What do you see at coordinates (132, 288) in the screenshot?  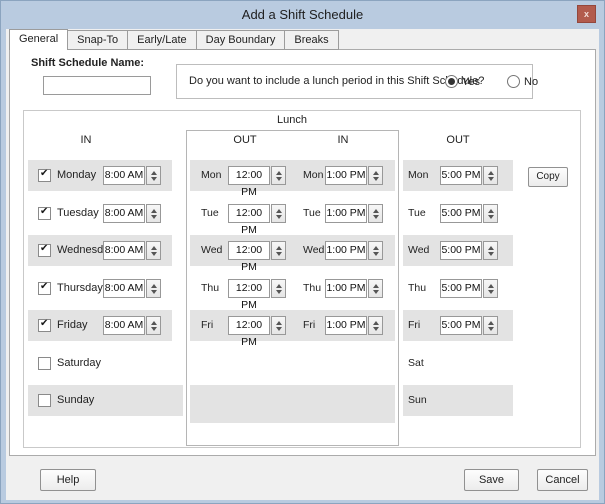 I see `thursday-in-spinner: 8:00 AM` at bounding box center [132, 288].